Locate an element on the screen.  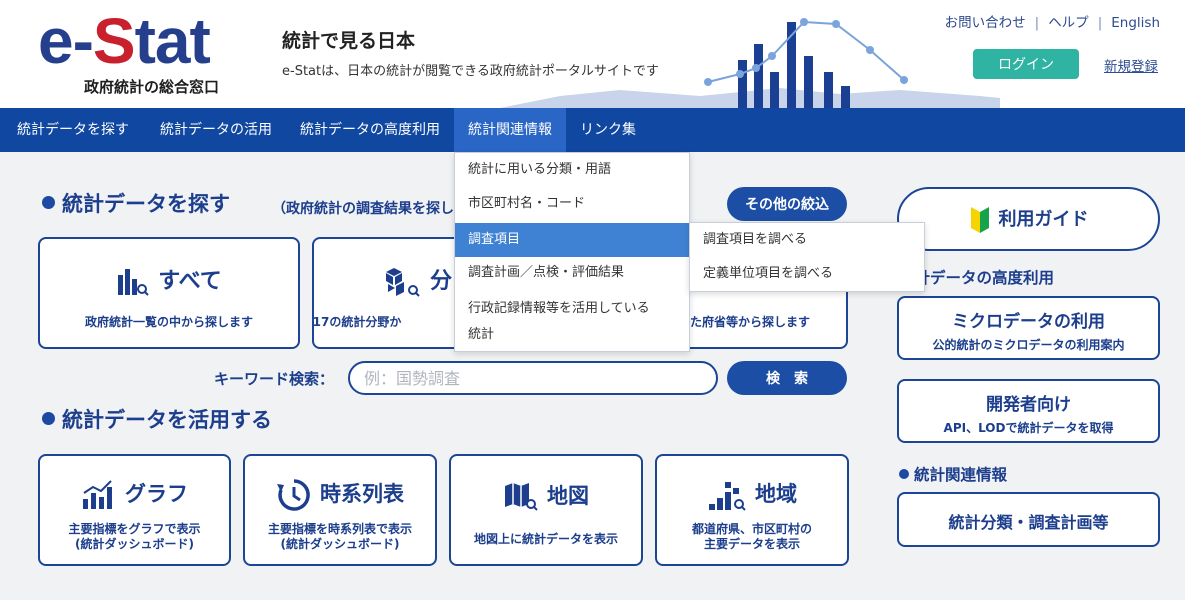
dd-item-admin-records: 行政記録情報等を活用している is located at coordinates (572, 309).